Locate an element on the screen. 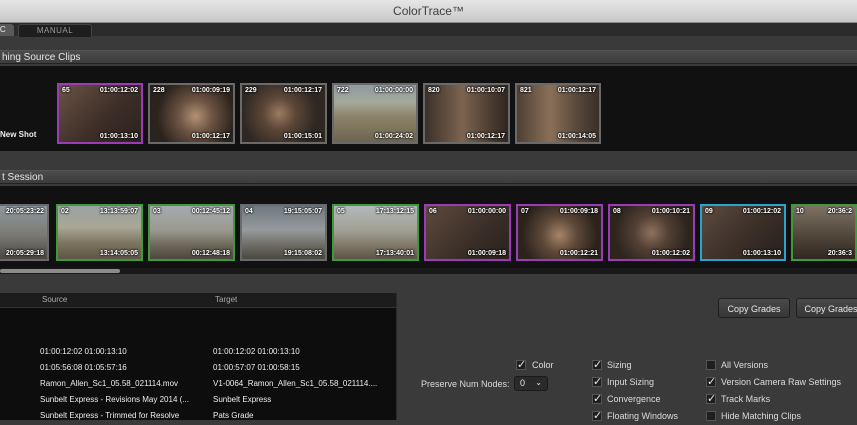 Image resolution: width=857 pixels, height=425 pixels. matching-clip: 228 01:00:09:19 01:00:12:17 is located at coordinates (191, 113).